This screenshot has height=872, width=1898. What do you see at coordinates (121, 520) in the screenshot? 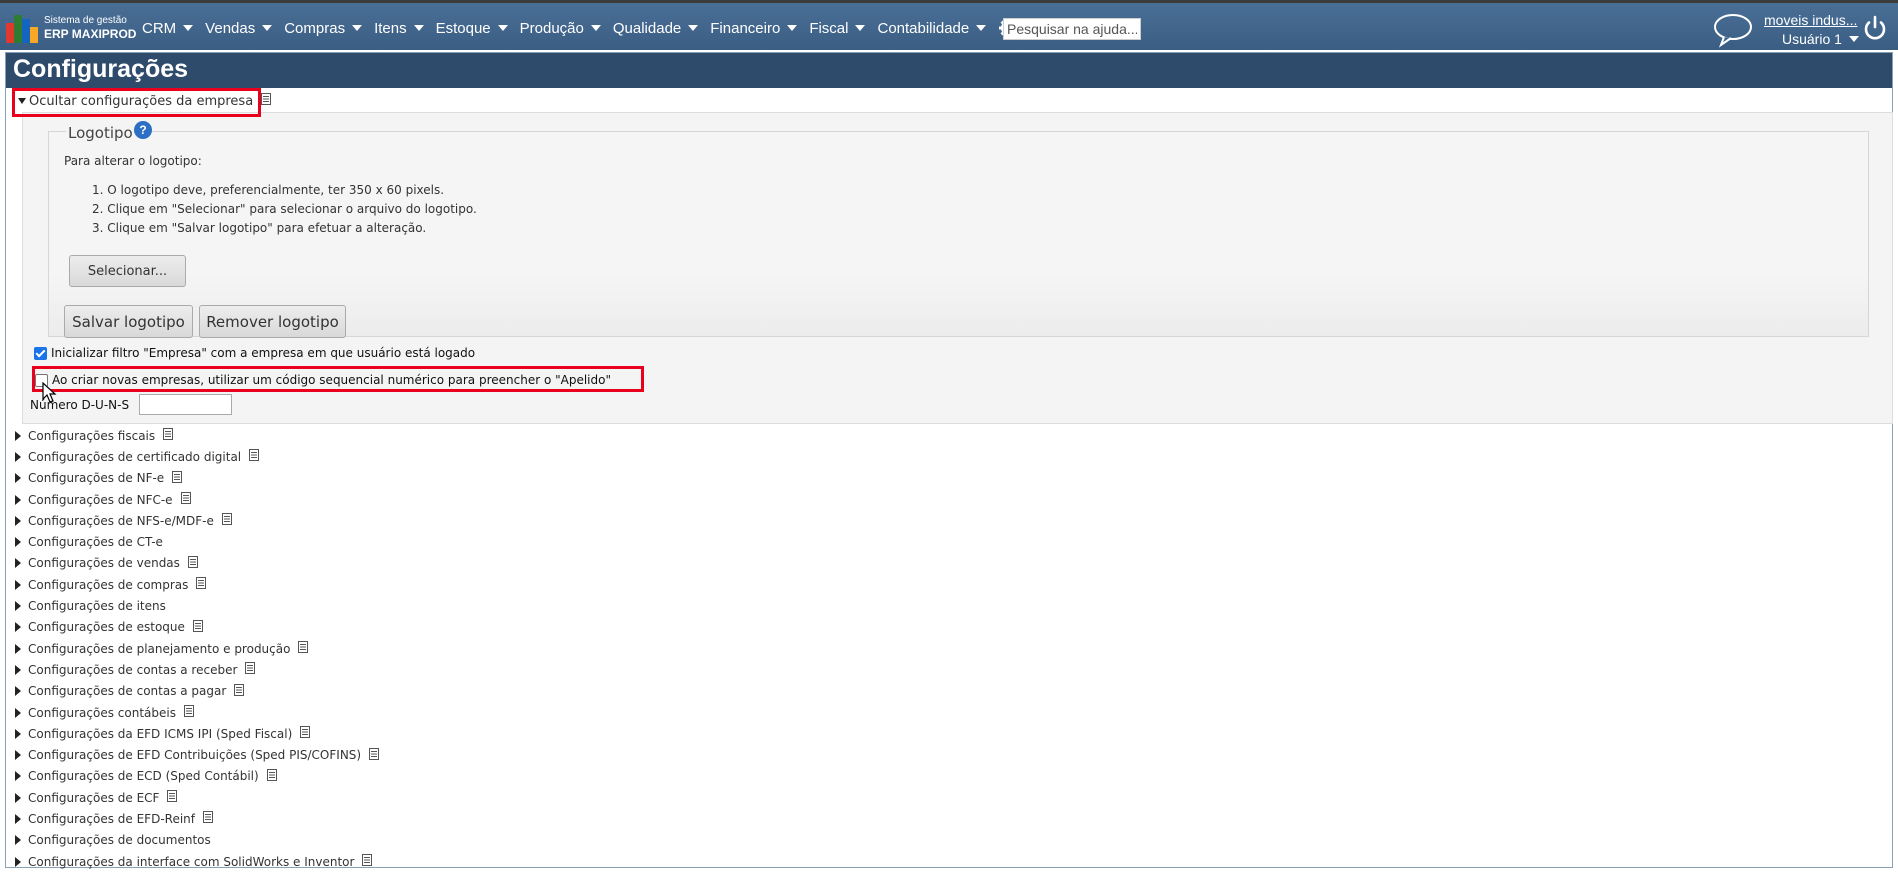
I see `config-section-label: Configurações de NFS-e/MDF-e` at bounding box center [121, 520].